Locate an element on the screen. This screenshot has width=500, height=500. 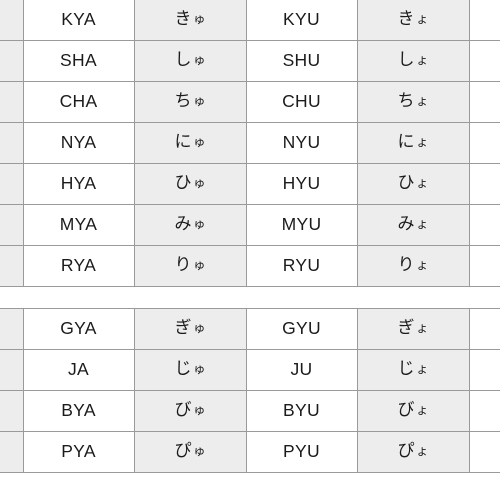
romaji-yu-label: PYU is located at coordinates (301, 450).